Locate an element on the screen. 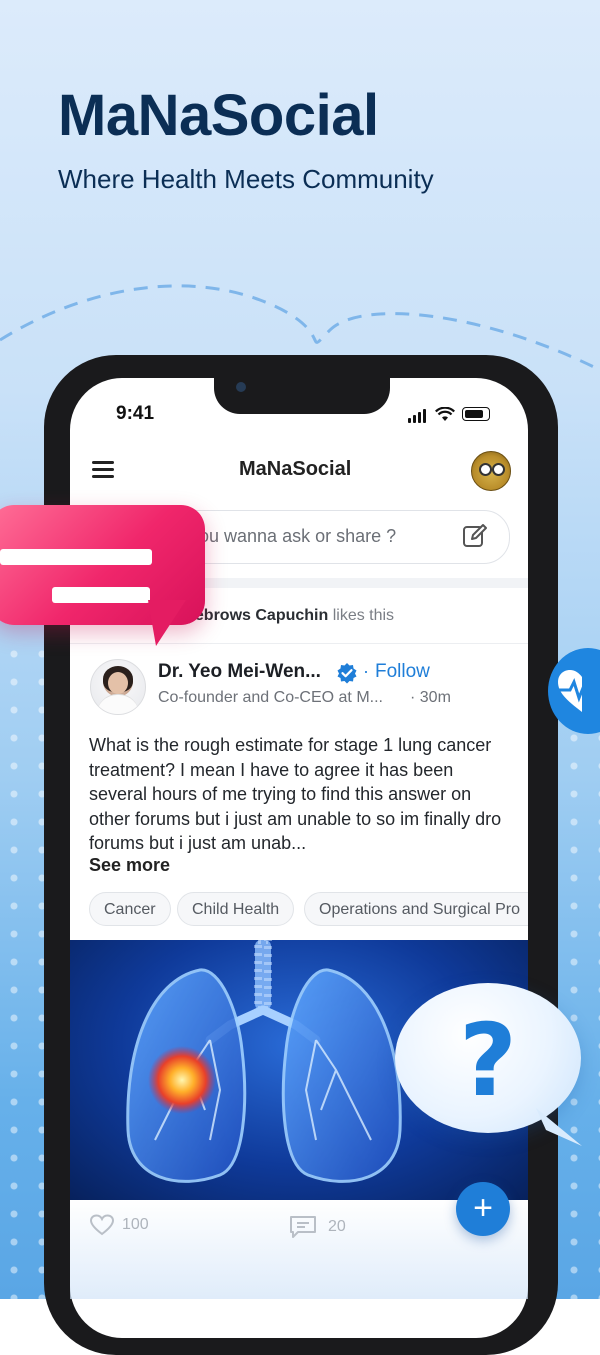 This screenshot has width=600, height=1355. edit-icon is located at coordinates (475, 536).